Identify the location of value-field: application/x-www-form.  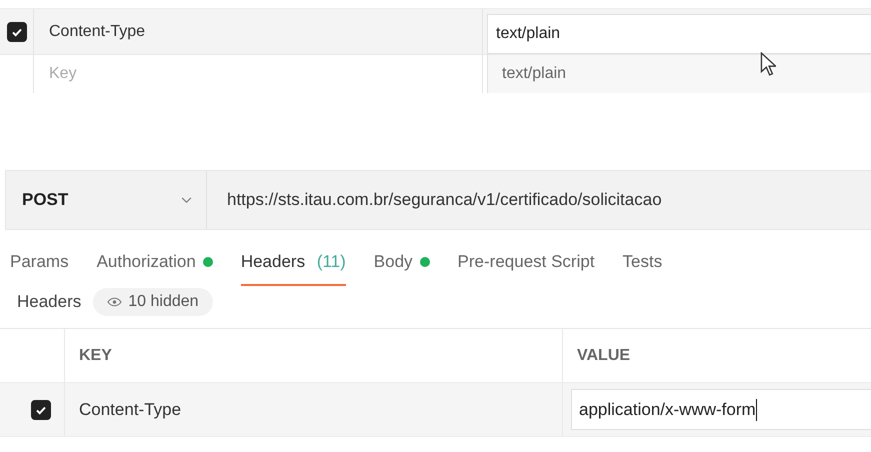
(721, 409).